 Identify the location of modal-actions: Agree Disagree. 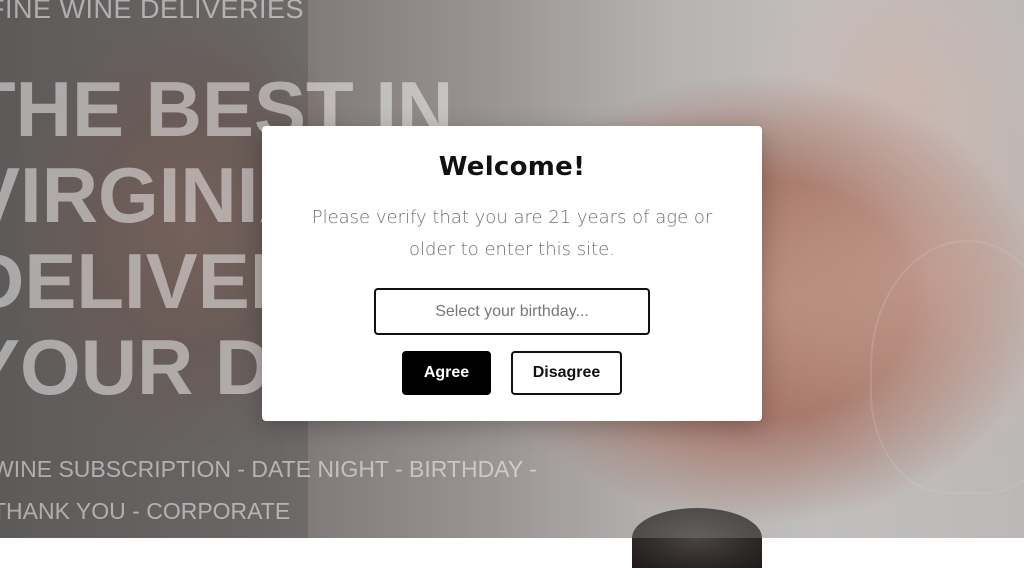
(512, 373).